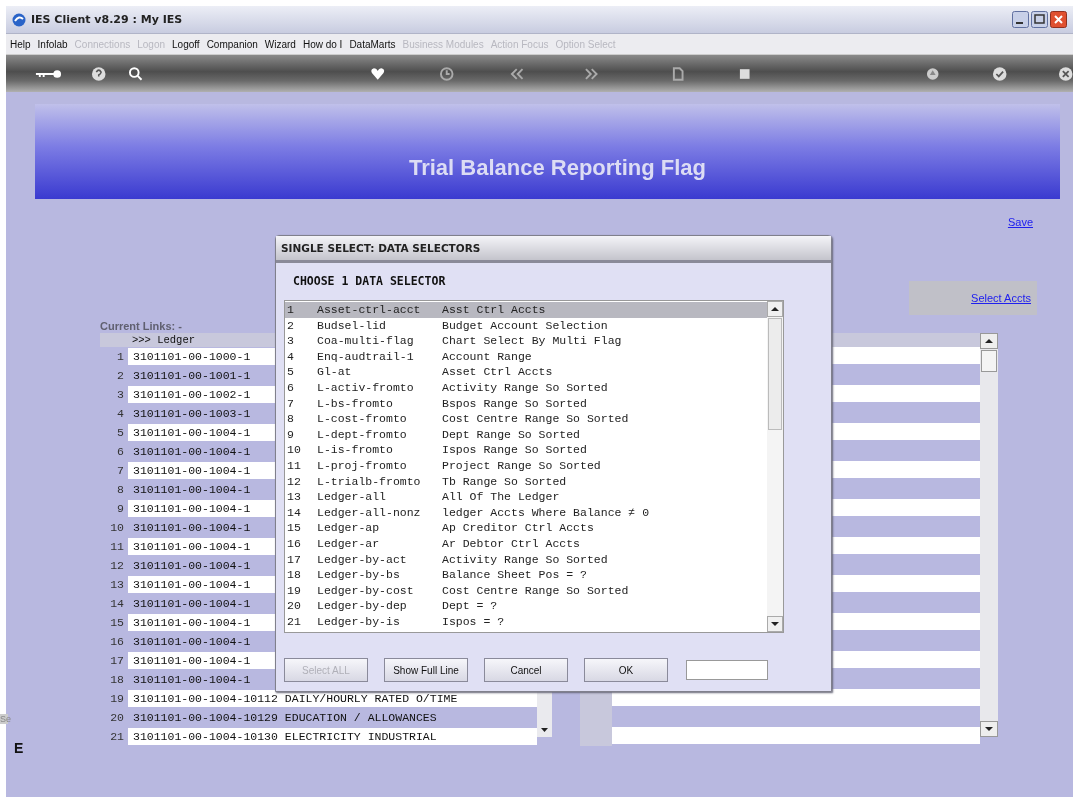  What do you see at coordinates (1000, 73) in the screenshot?
I see `check-icon` at bounding box center [1000, 73].